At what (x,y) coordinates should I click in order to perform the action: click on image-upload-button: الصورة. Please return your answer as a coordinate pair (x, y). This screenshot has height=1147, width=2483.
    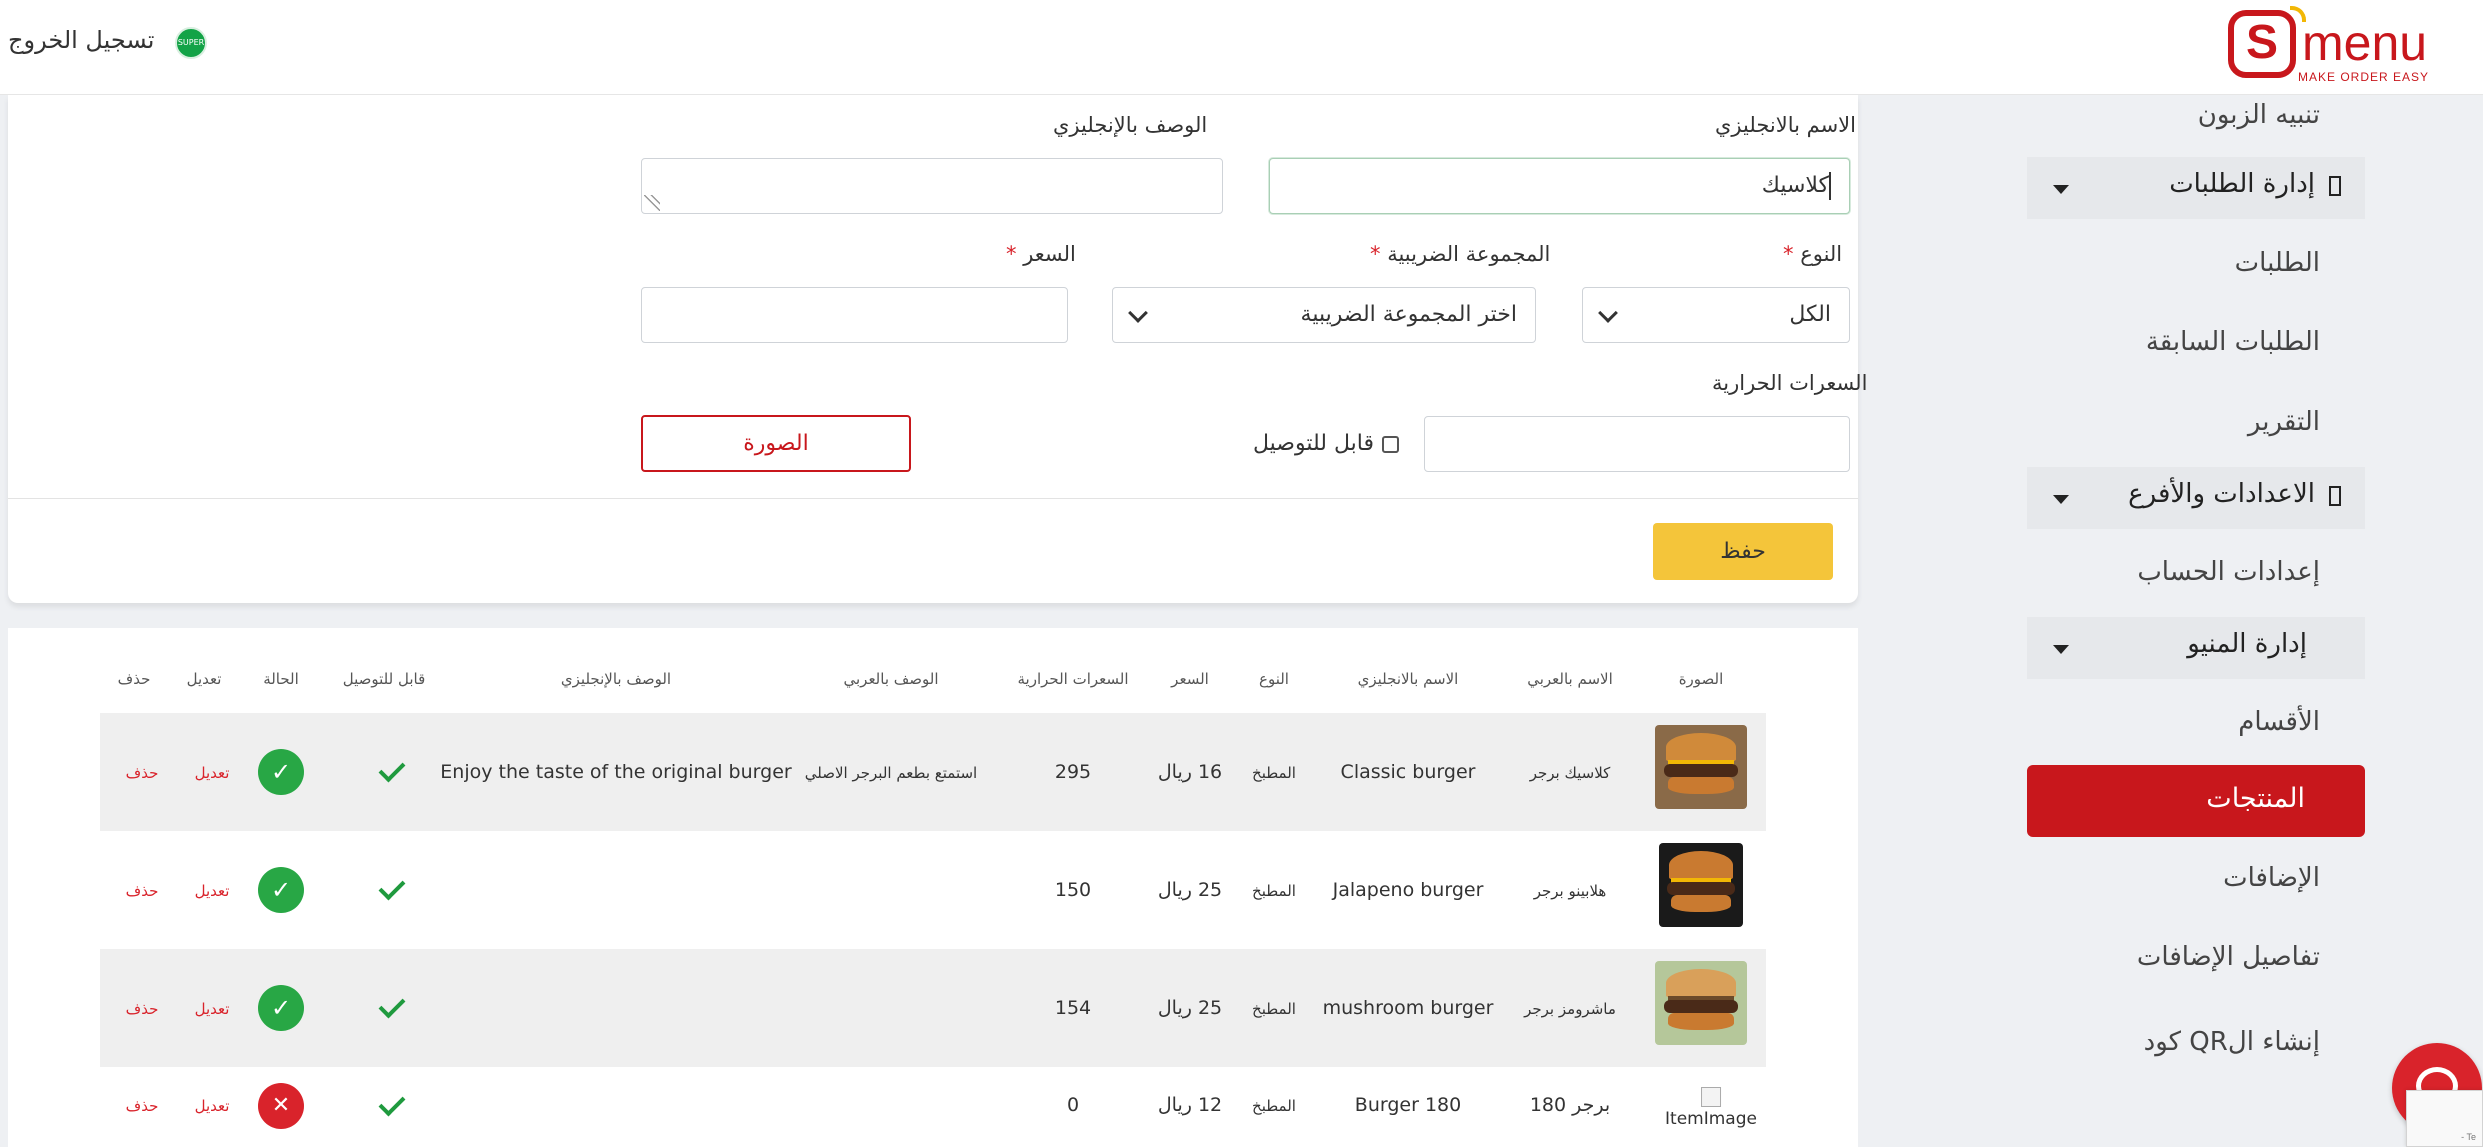
    Looking at the image, I should click on (776, 443).